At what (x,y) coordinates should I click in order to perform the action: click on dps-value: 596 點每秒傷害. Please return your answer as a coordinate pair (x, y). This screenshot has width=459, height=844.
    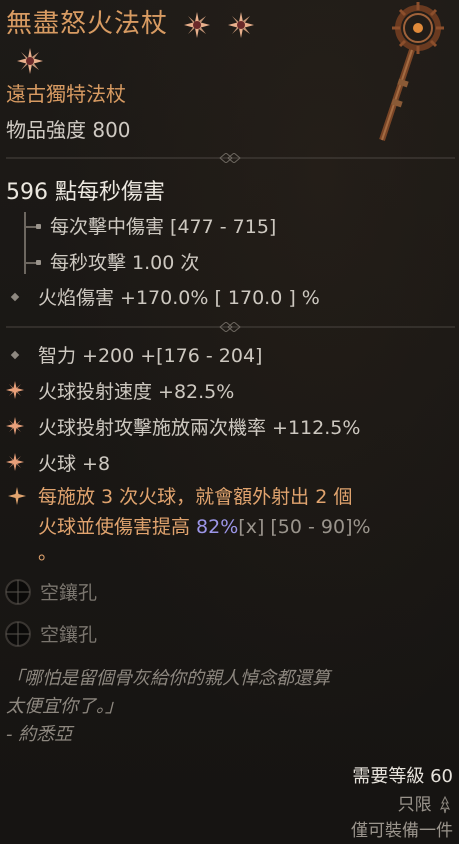
    Looking at the image, I should click on (85, 192).